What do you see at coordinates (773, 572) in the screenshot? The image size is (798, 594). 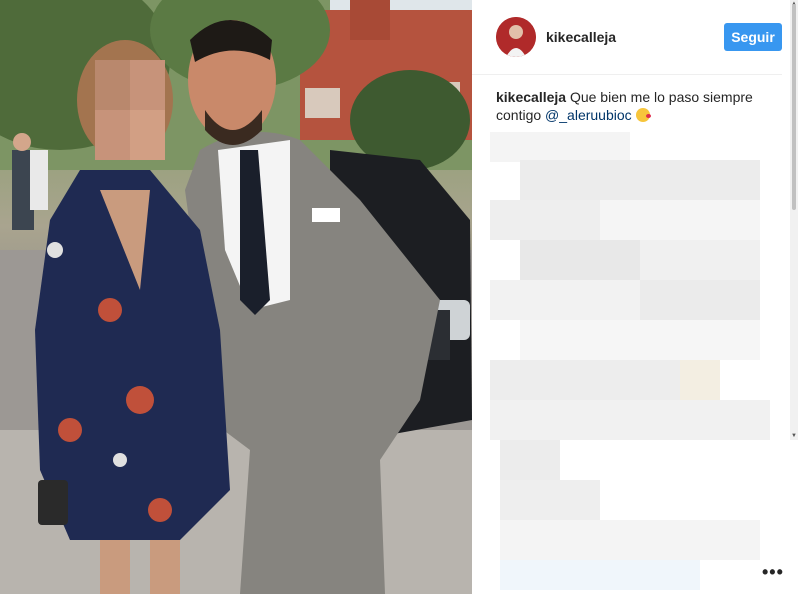 I see `more-options-icon: •••` at bounding box center [773, 572].